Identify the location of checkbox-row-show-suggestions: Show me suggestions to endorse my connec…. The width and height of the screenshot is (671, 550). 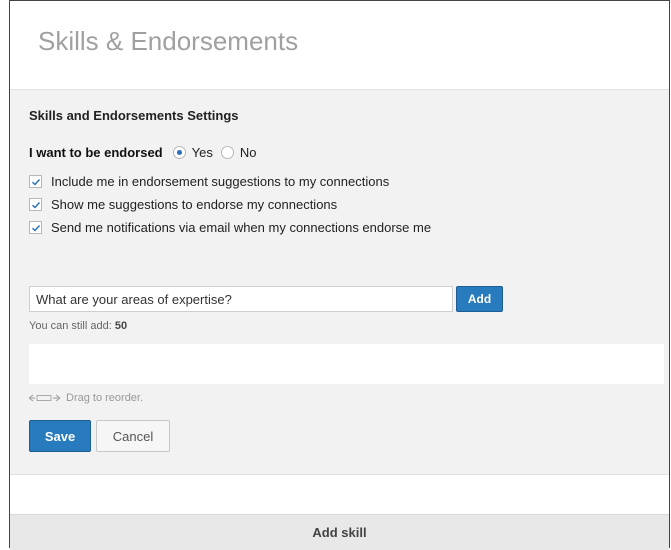
(183, 204).